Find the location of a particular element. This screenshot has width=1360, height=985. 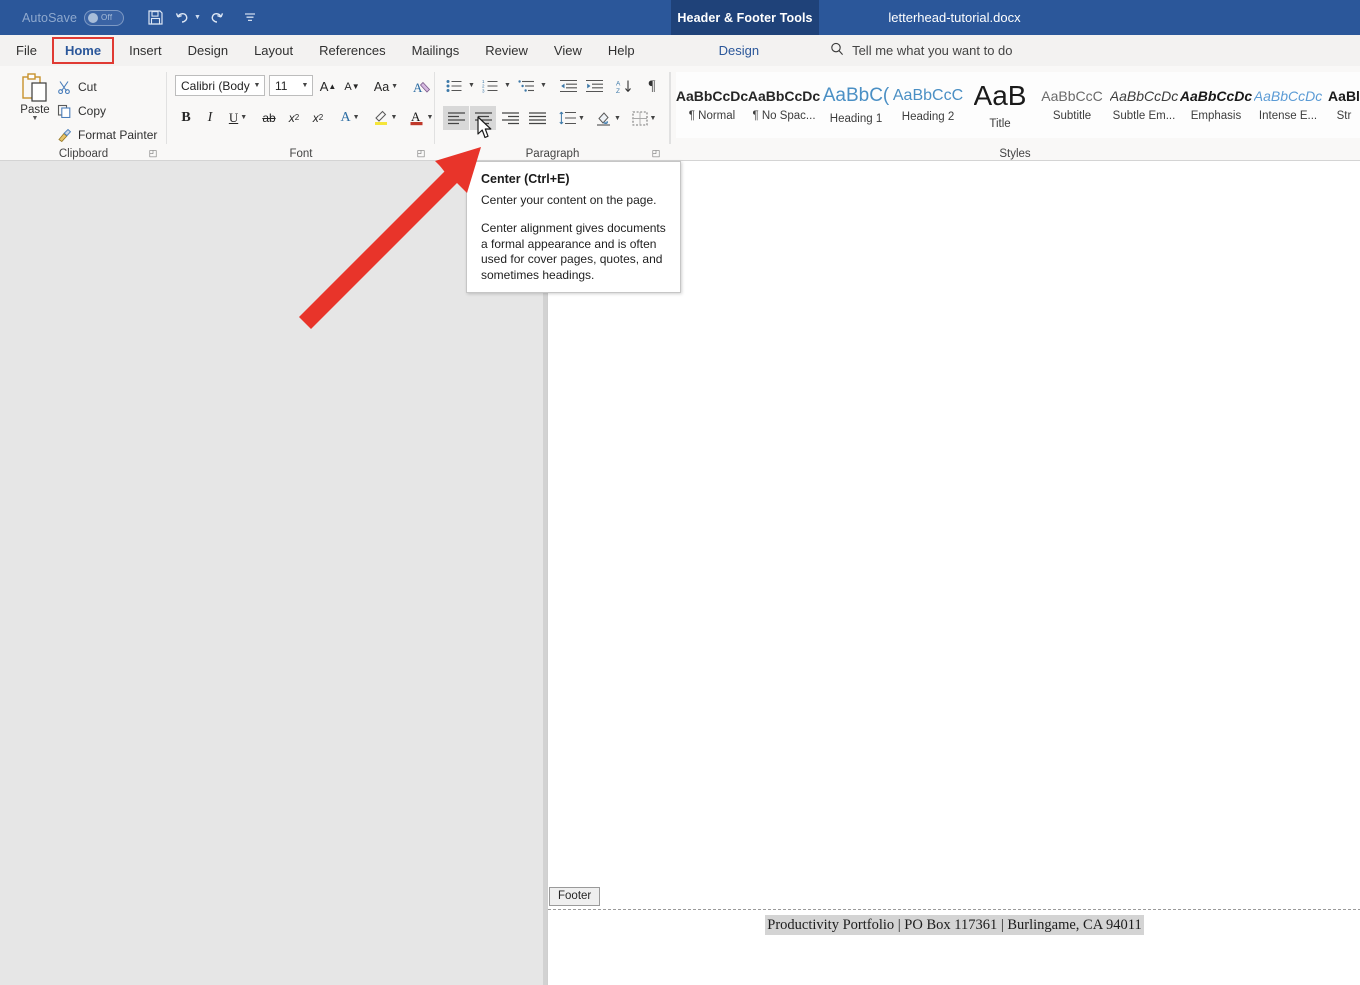

clear-formatting-button: A is located at coordinates (422, 86).